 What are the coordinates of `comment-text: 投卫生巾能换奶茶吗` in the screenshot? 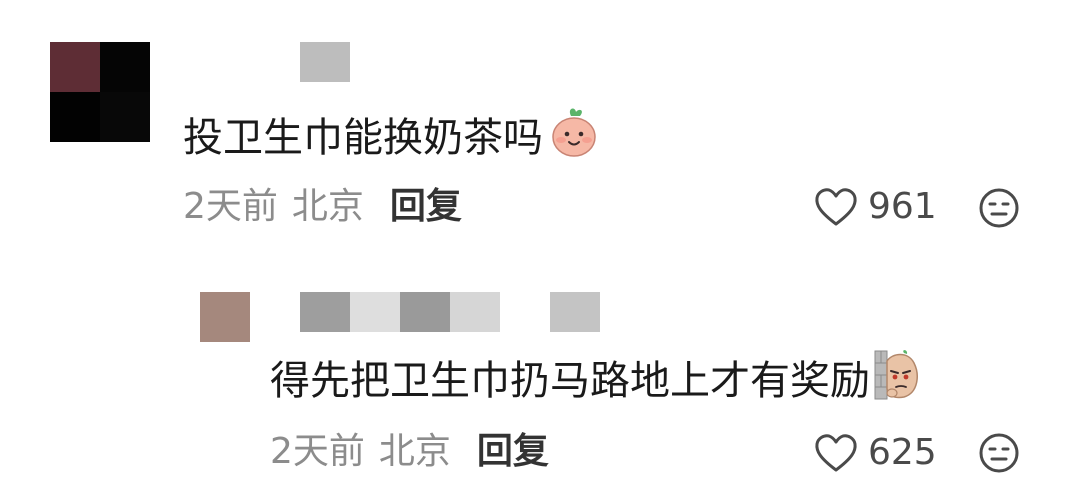 It's located at (391, 138).